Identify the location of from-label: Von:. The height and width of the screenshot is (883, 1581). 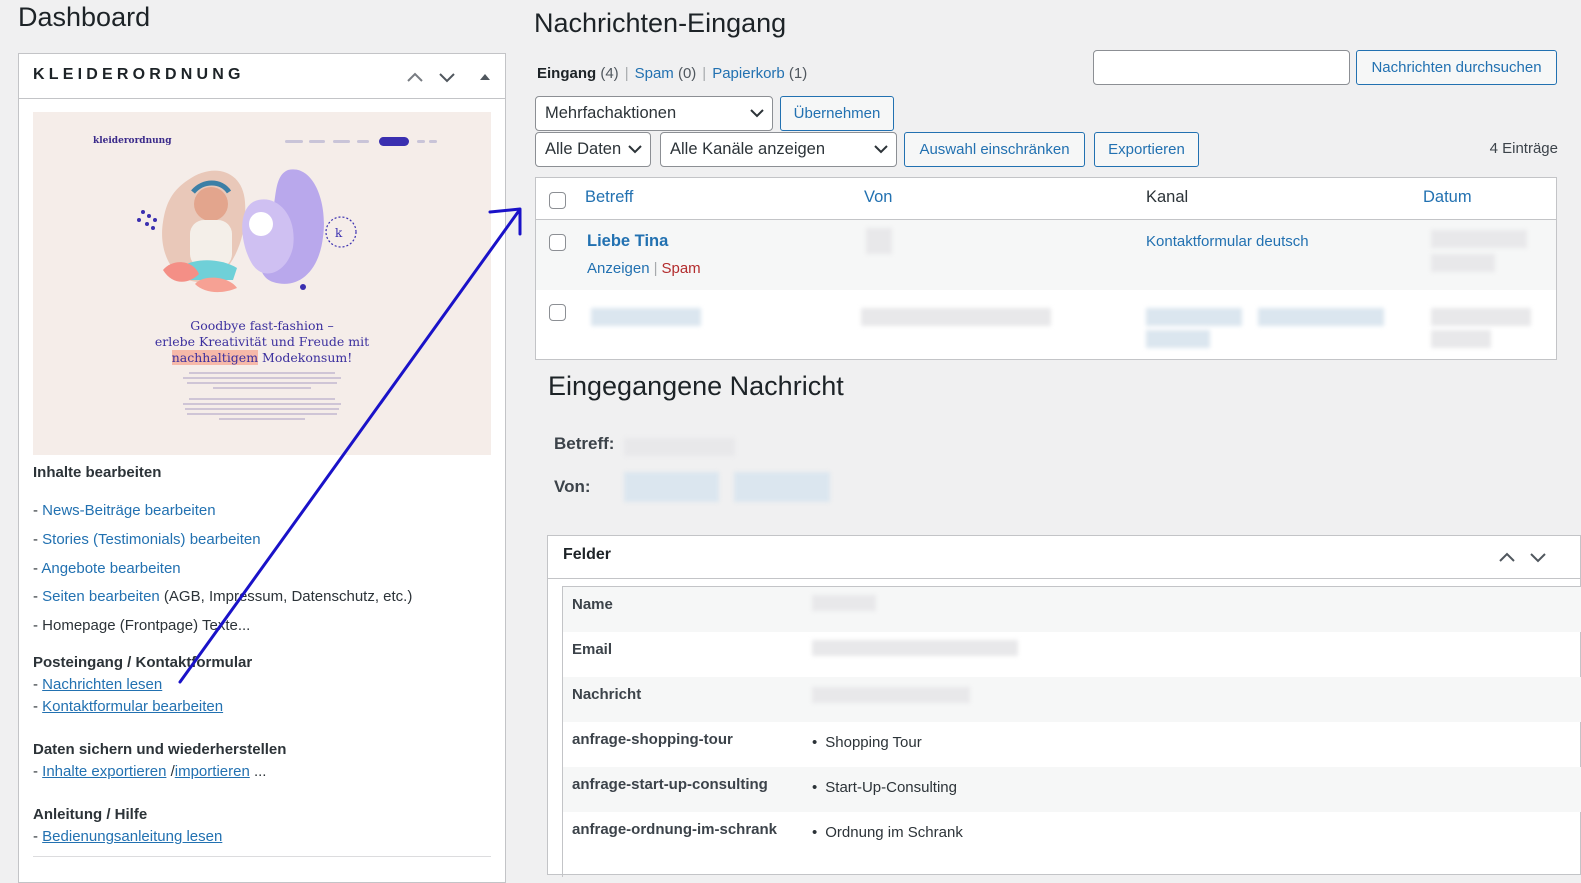
(572, 486).